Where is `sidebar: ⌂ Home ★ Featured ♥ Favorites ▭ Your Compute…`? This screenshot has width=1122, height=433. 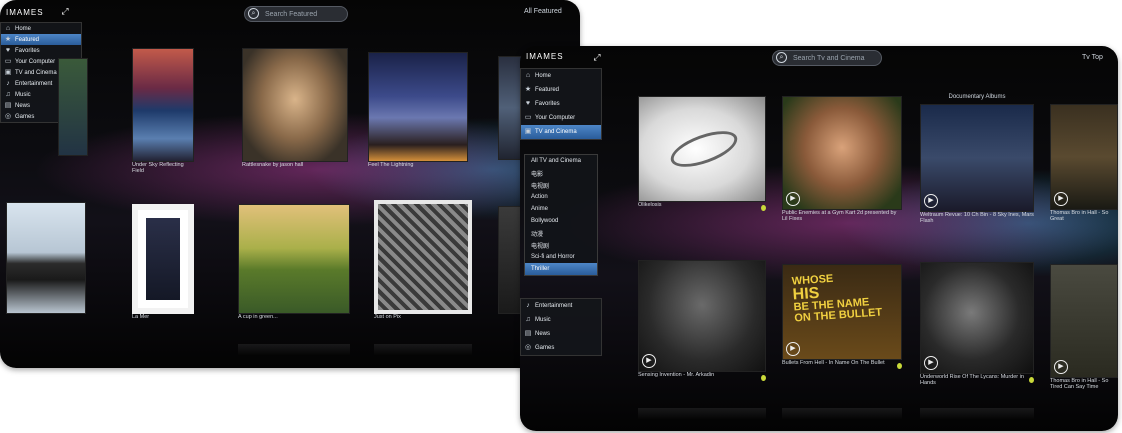
sidebar: ⌂ Home ★ Featured ♥ Favorites ▭ Your Compute… is located at coordinates (561, 104).